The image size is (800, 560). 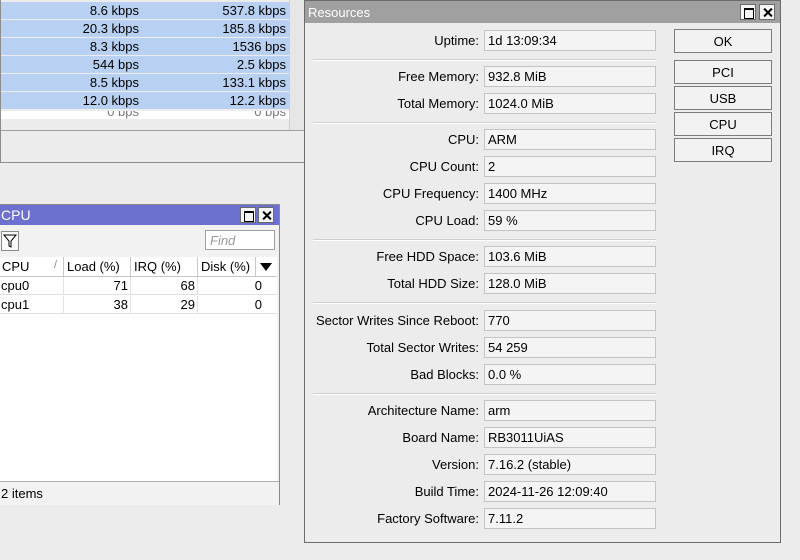 What do you see at coordinates (570, 491) in the screenshot?
I see `build-time-value: 2024-11-26 12:09:40` at bounding box center [570, 491].